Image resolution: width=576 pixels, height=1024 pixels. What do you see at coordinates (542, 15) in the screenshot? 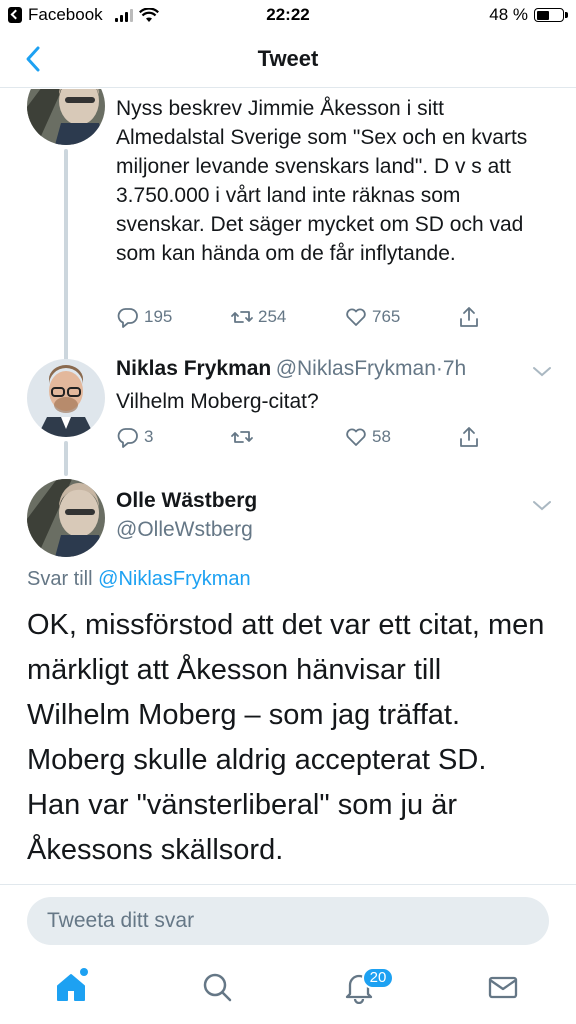
I see `battery-fill` at bounding box center [542, 15].